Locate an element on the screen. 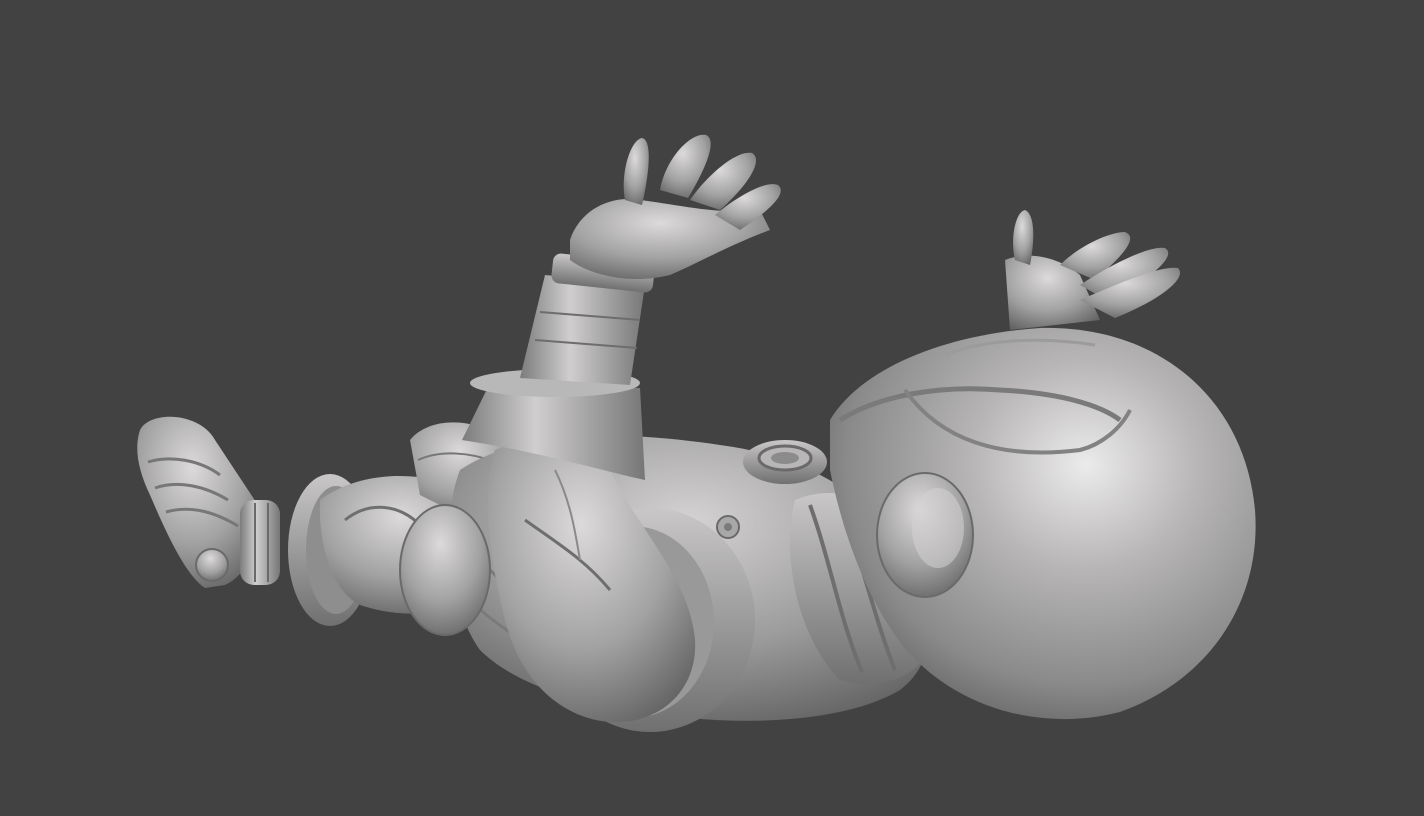 The height and width of the screenshot is (816, 1424). front-hand-icon is located at coordinates (675, 207).